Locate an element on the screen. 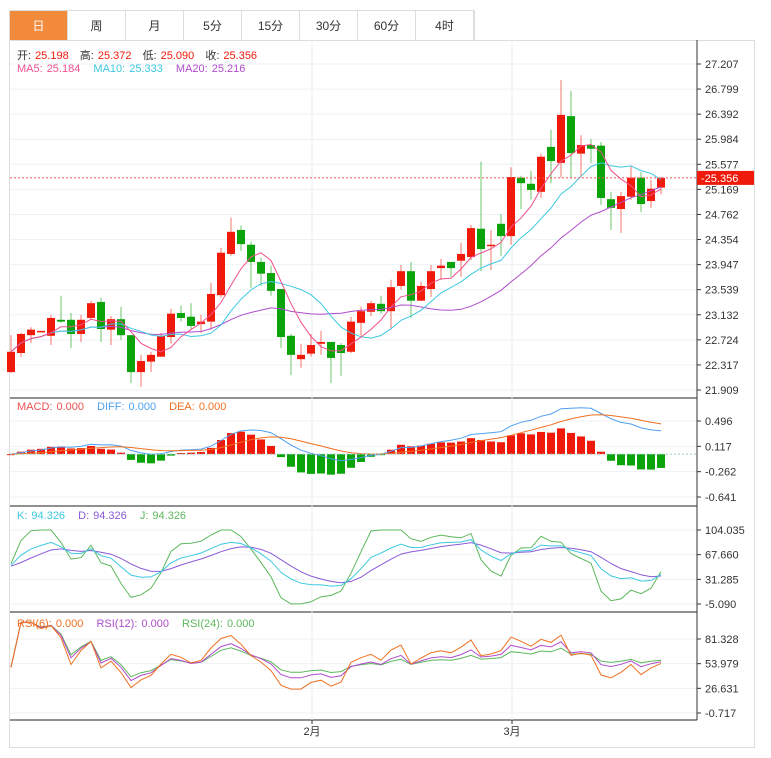 The image size is (771, 758). price-tick-label: 25.984 is located at coordinates (722, 140).